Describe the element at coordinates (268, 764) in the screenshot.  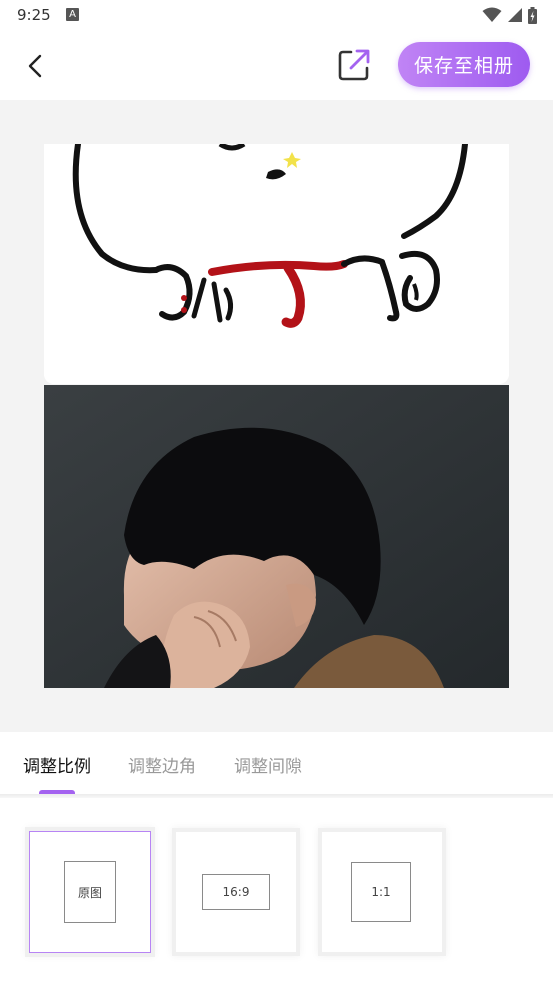
I see `tab-adjust-spacing: 调整间隙` at that location.